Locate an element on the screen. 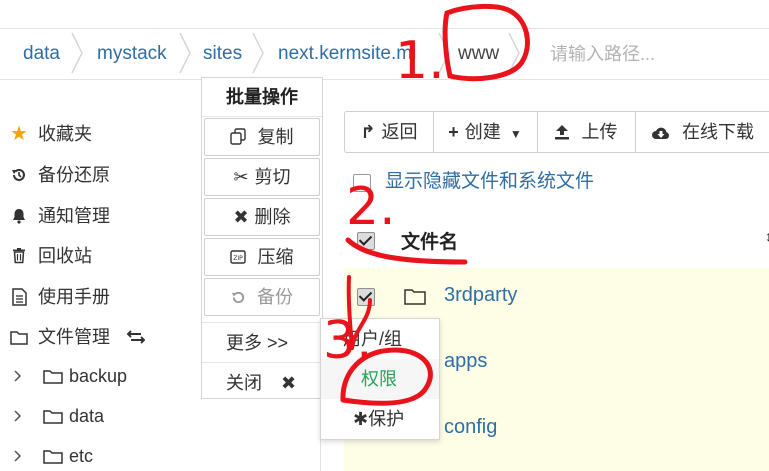 Image resolution: width=769 pixels, height=471 pixels. more-submenu: 用户/组 权限 ✱保护 is located at coordinates (380, 379).